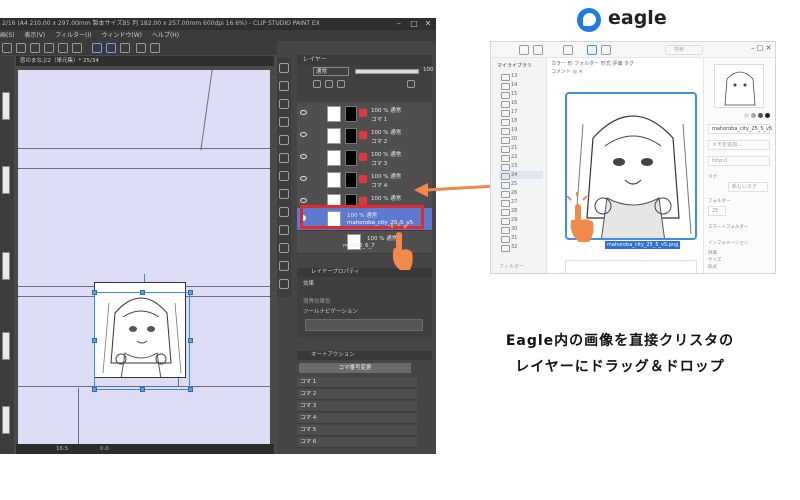  Describe the element at coordinates (521, 238) in the screenshot. I see `folder-item: 31` at that location.